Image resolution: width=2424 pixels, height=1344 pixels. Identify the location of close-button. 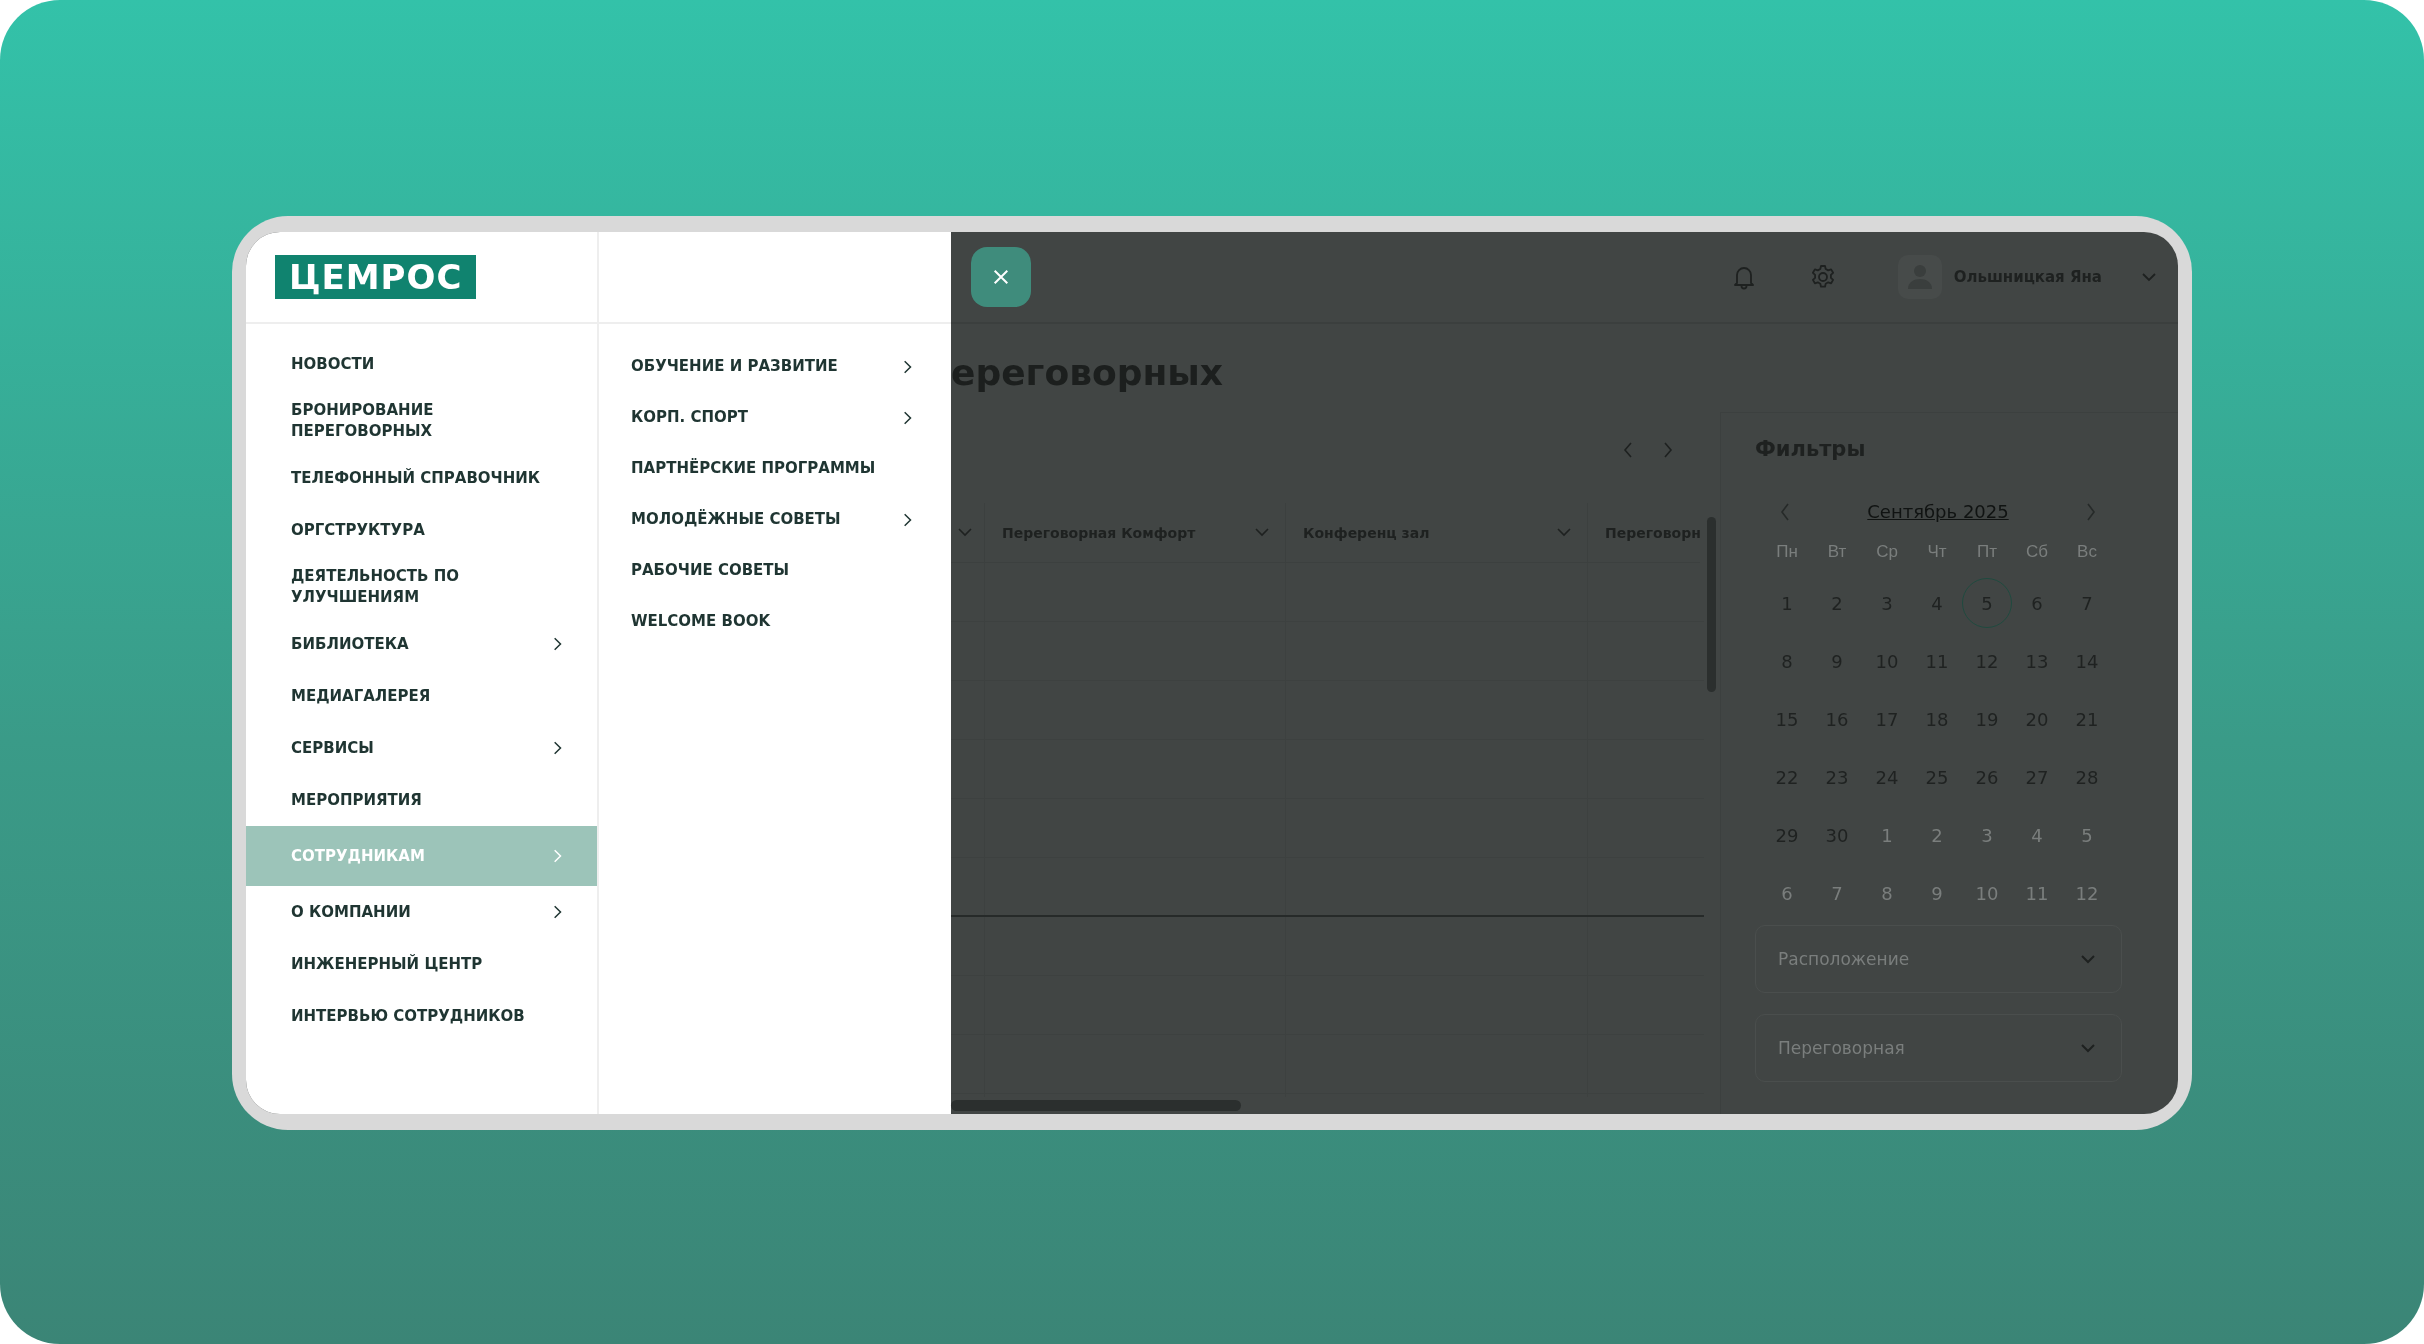
(1001, 277).